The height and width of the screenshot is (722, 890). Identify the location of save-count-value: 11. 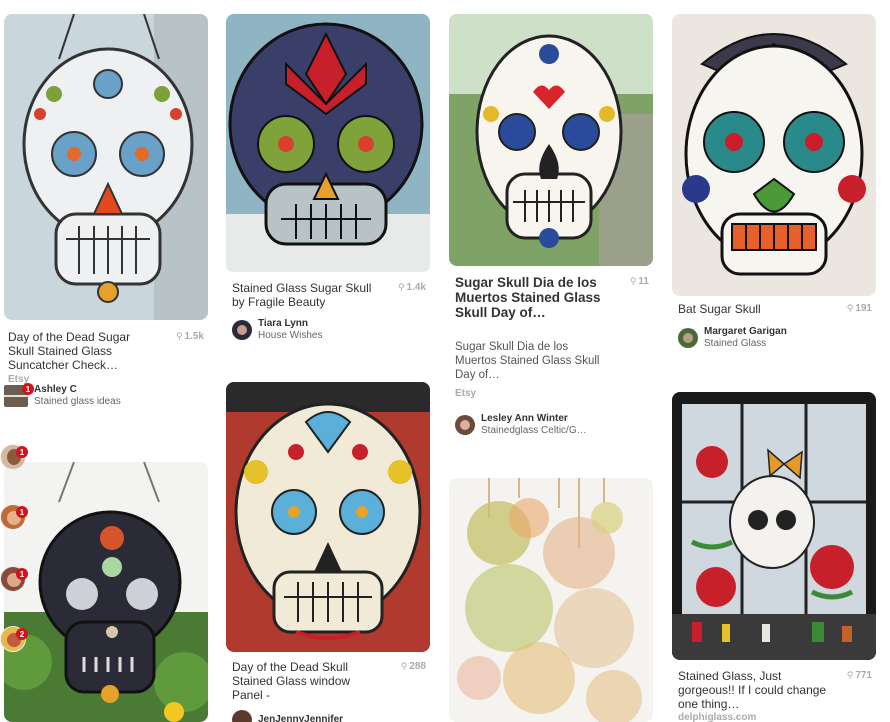
(643, 281).